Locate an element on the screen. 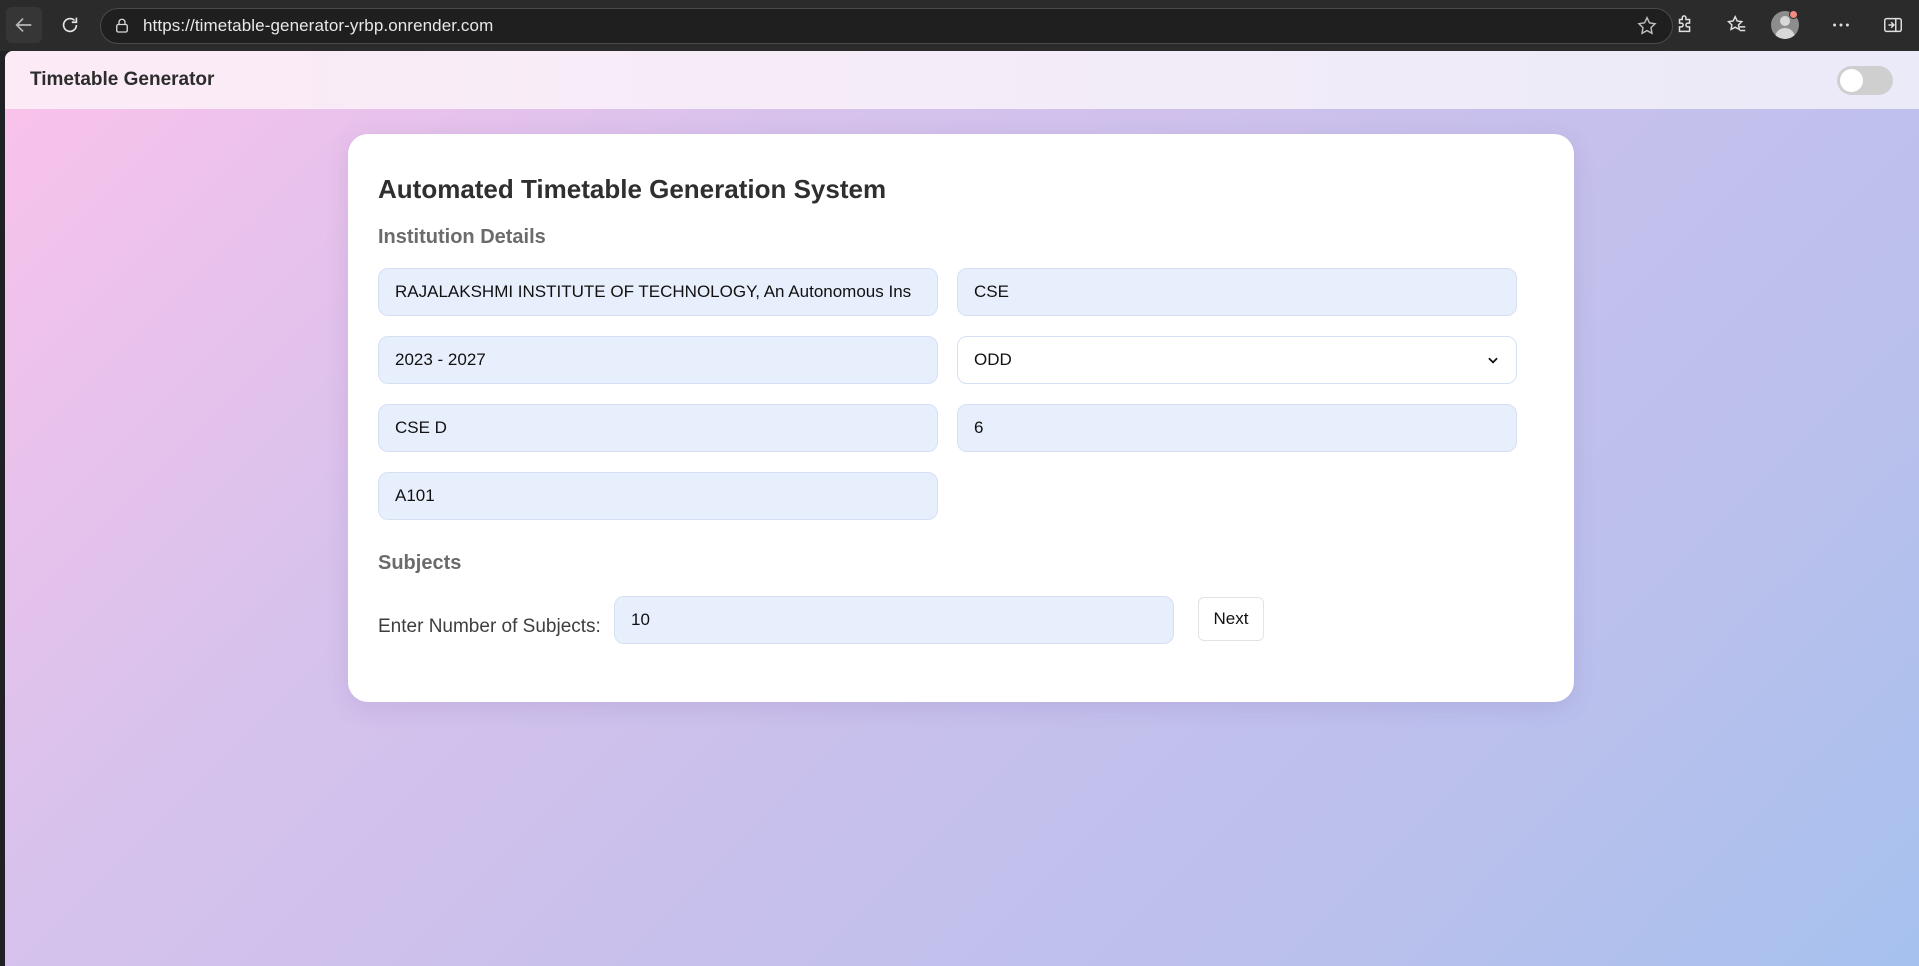 This screenshot has width=1919, height=966. profile-button is located at coordinates (1789, 25).